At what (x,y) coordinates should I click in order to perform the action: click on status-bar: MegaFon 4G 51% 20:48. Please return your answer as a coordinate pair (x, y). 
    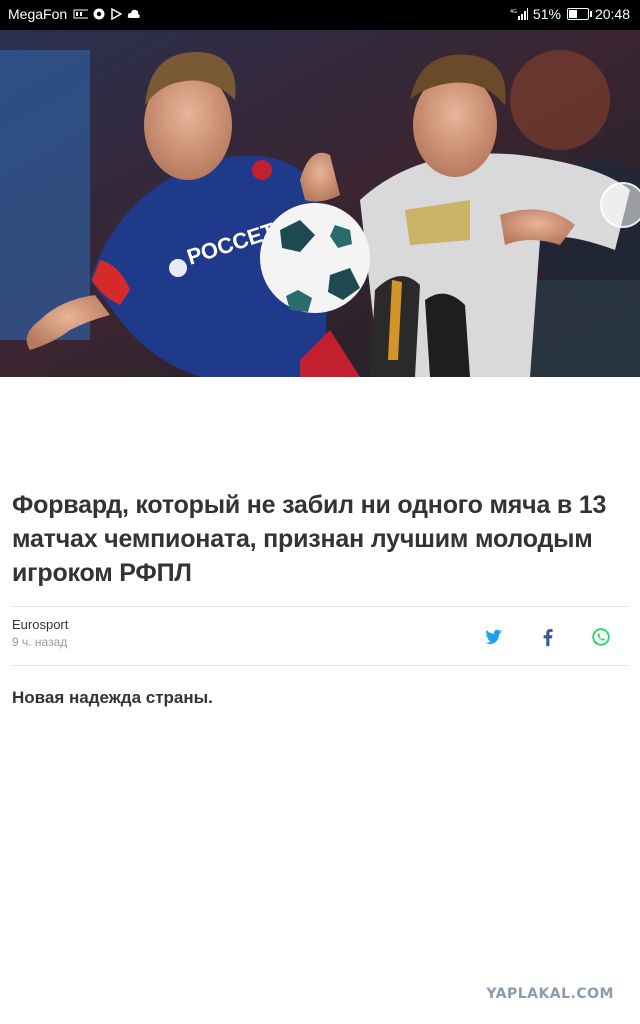
    Looking at the image, I should click on (320, 15).